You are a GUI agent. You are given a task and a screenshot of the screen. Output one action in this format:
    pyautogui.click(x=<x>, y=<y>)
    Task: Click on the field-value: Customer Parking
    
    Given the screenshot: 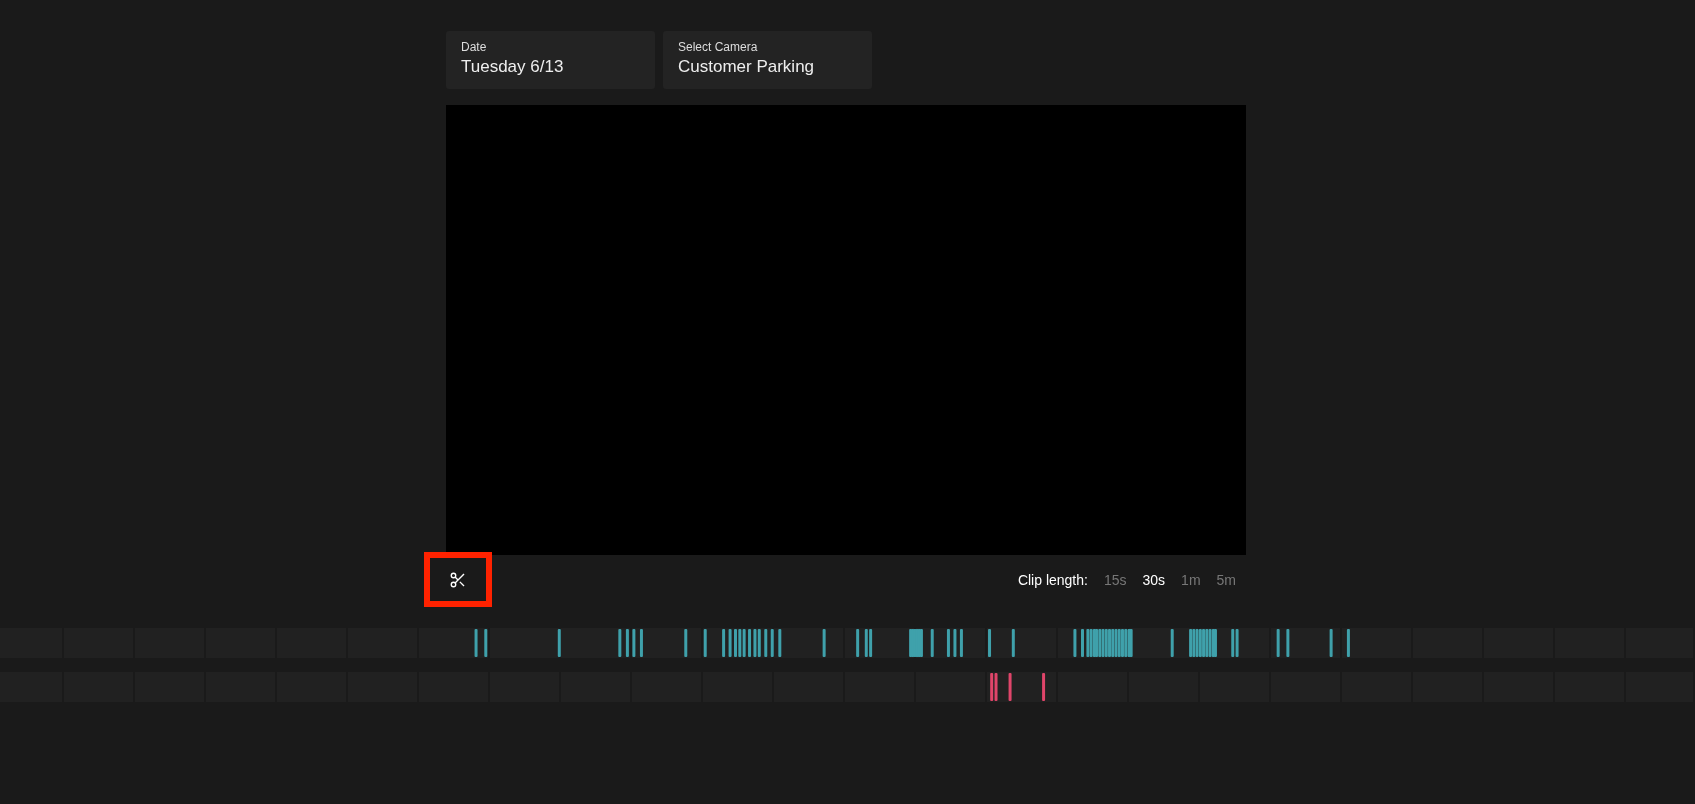 What is the action you would take?
    pyautogui.click(x=747, y=67)
    